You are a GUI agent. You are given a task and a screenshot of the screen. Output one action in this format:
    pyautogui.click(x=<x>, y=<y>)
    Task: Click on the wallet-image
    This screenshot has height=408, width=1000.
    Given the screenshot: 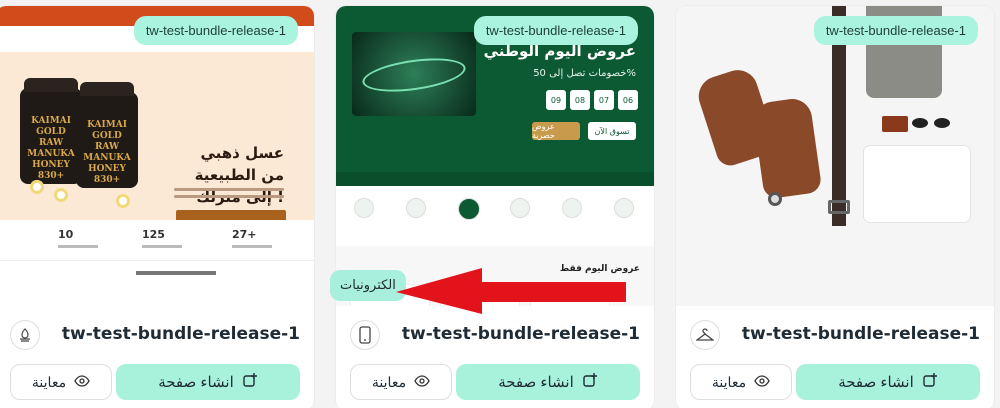 What is the action you would take?
    pyautogui.click(x=895, y=124)
    